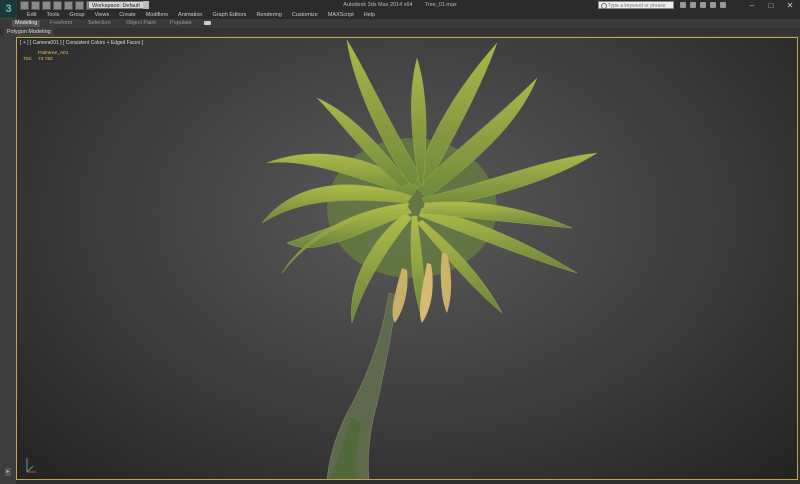 This screenshot has width=800, height=484. I want to click on menu-modifiers: Modifiers, so click(157, 15).